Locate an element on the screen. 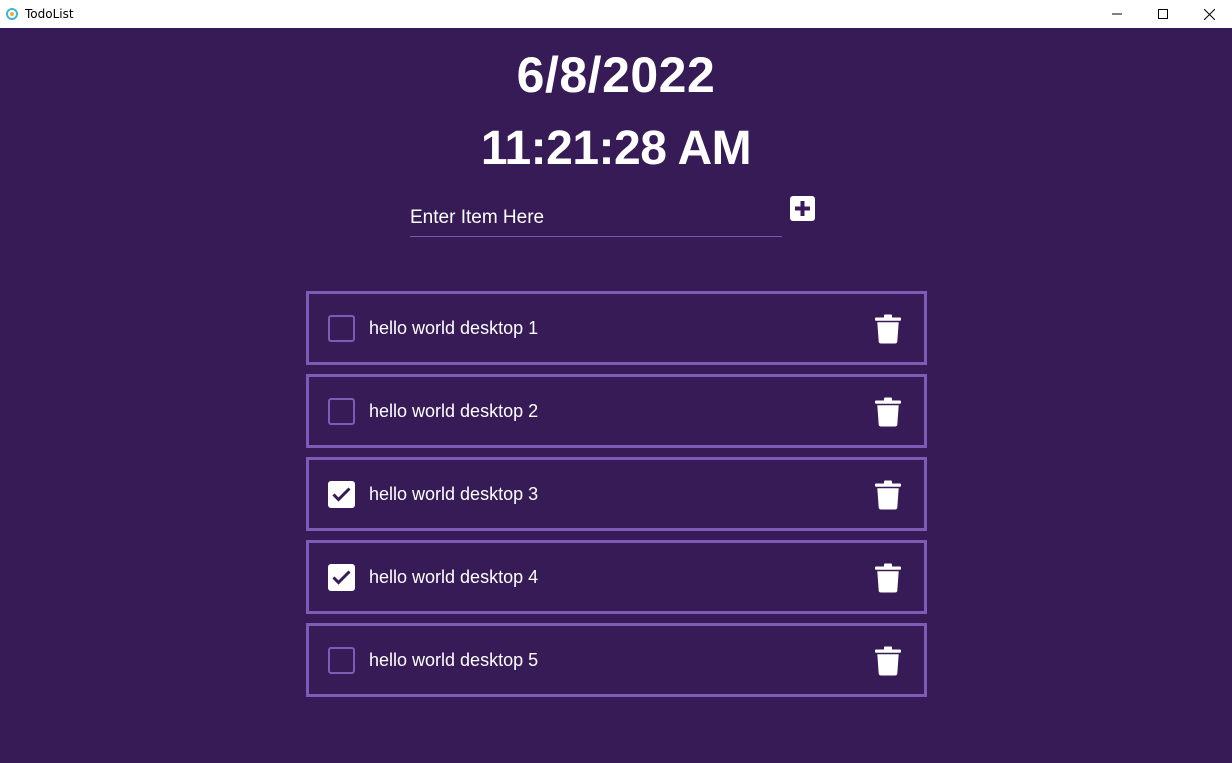 This screenshot has height=763, width=1232. add-item-button is located at coordinates (802, 208).